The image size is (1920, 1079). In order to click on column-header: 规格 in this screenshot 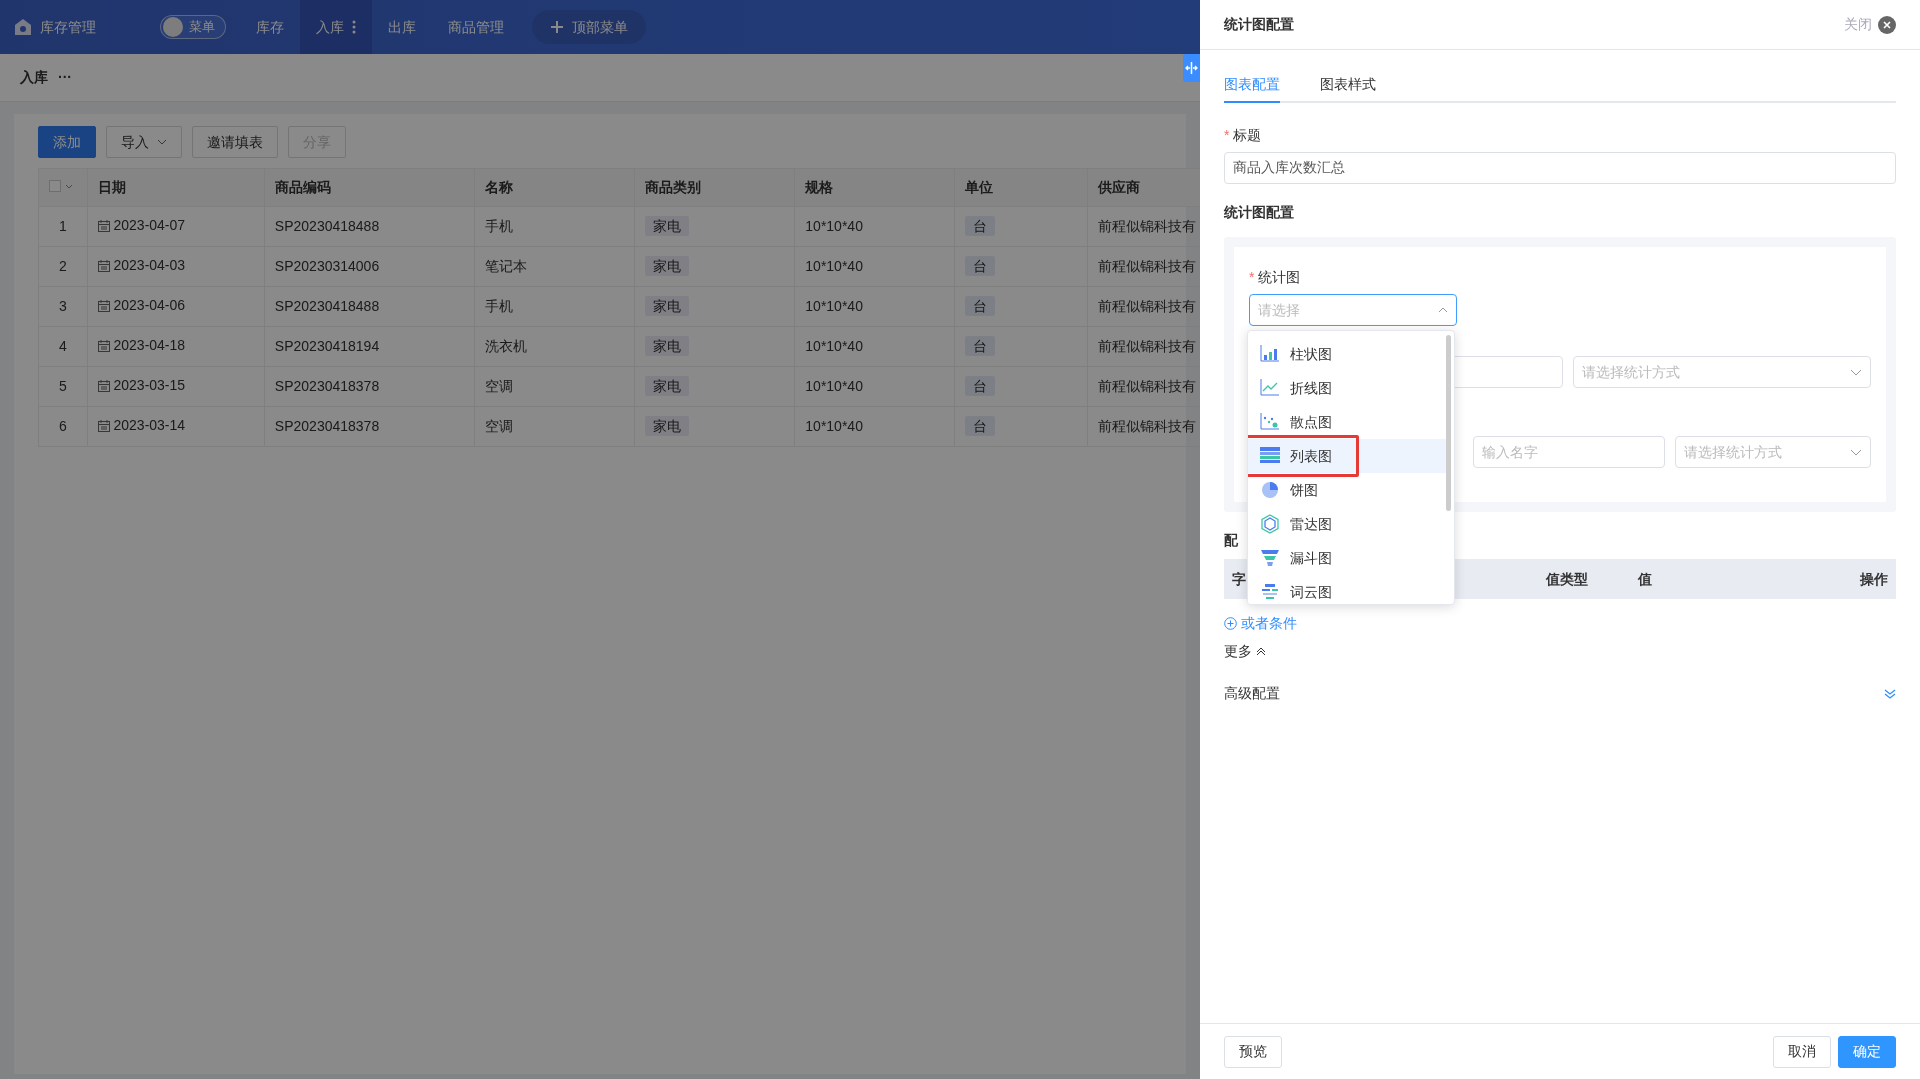, I will do `click(874, 187)`.